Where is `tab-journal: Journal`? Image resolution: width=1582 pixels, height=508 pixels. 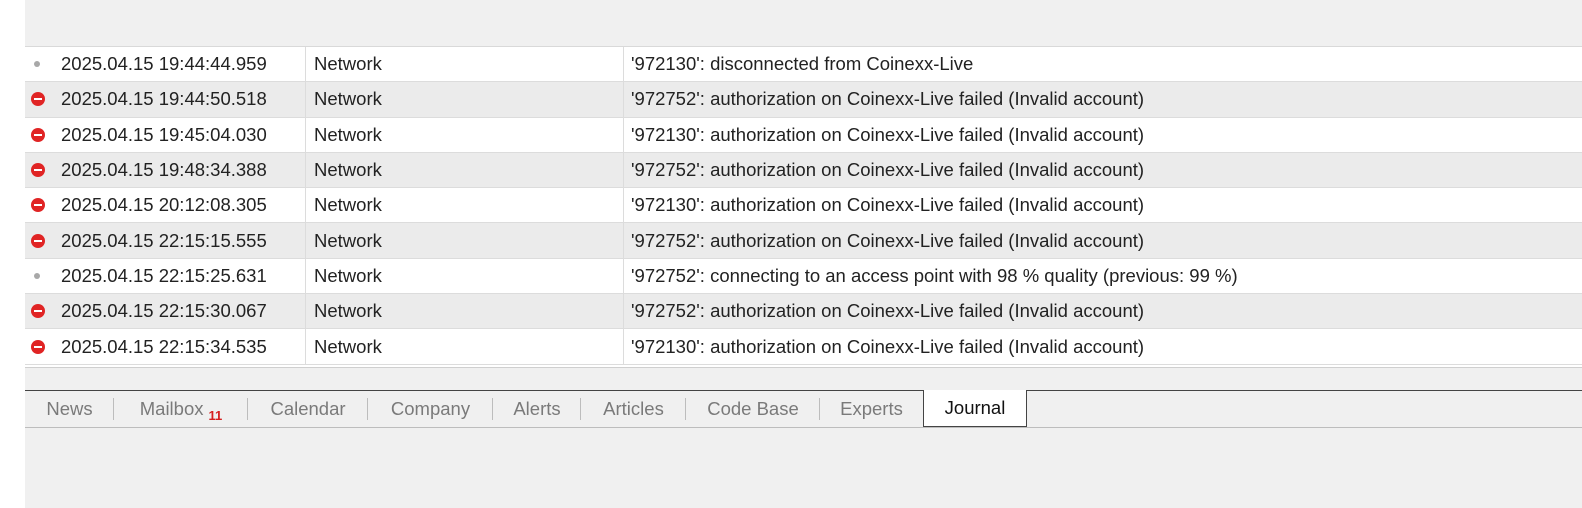 tab-journal: Journal is located at coordinates (975, 408).